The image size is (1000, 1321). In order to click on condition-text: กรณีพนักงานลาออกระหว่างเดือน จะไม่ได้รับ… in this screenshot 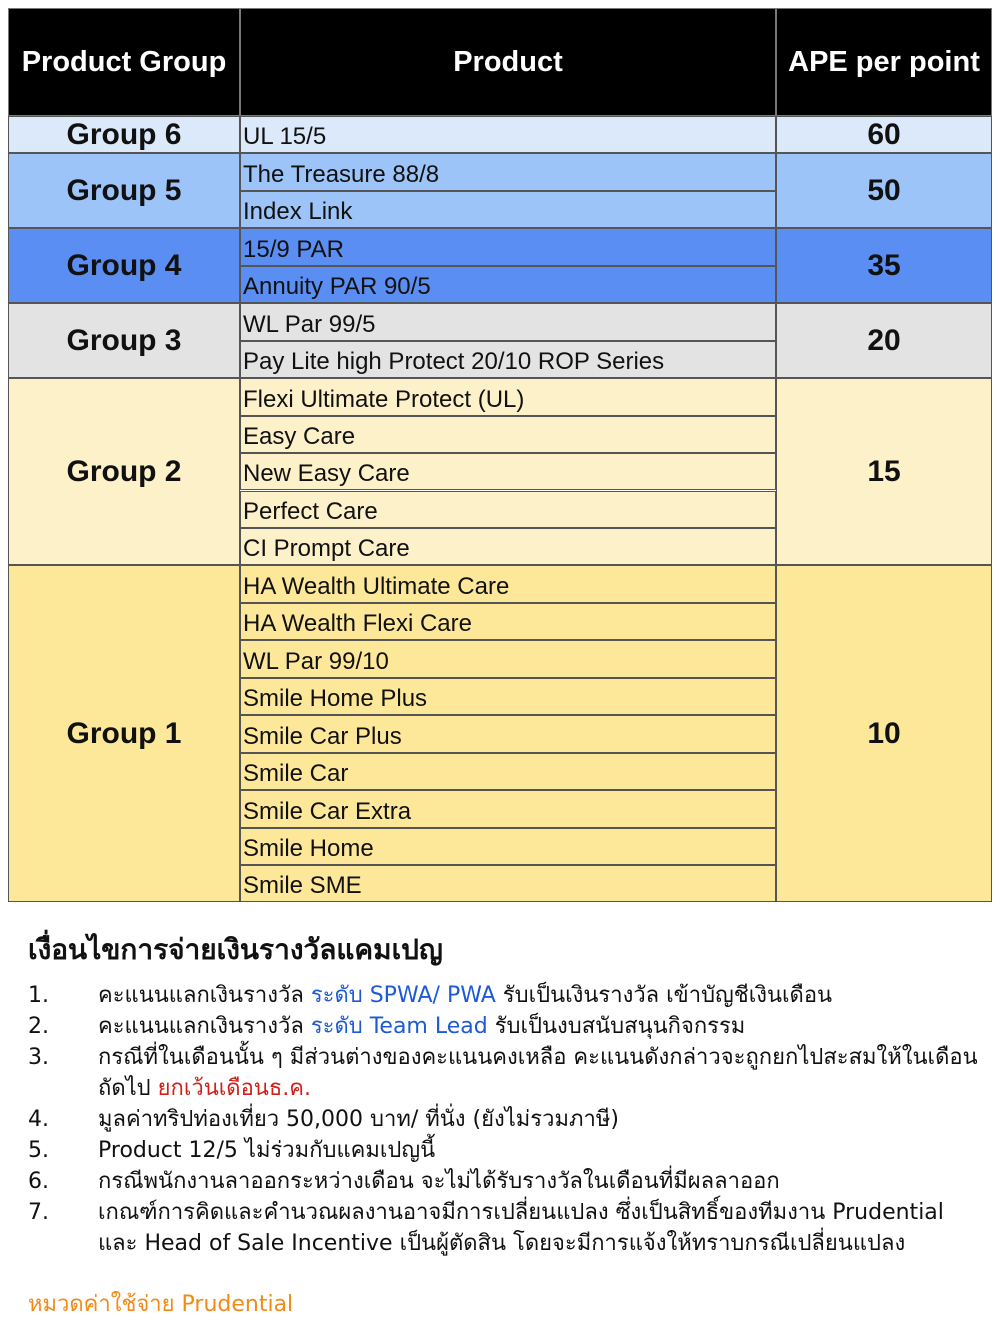, I will do `click(538, 1181)`.